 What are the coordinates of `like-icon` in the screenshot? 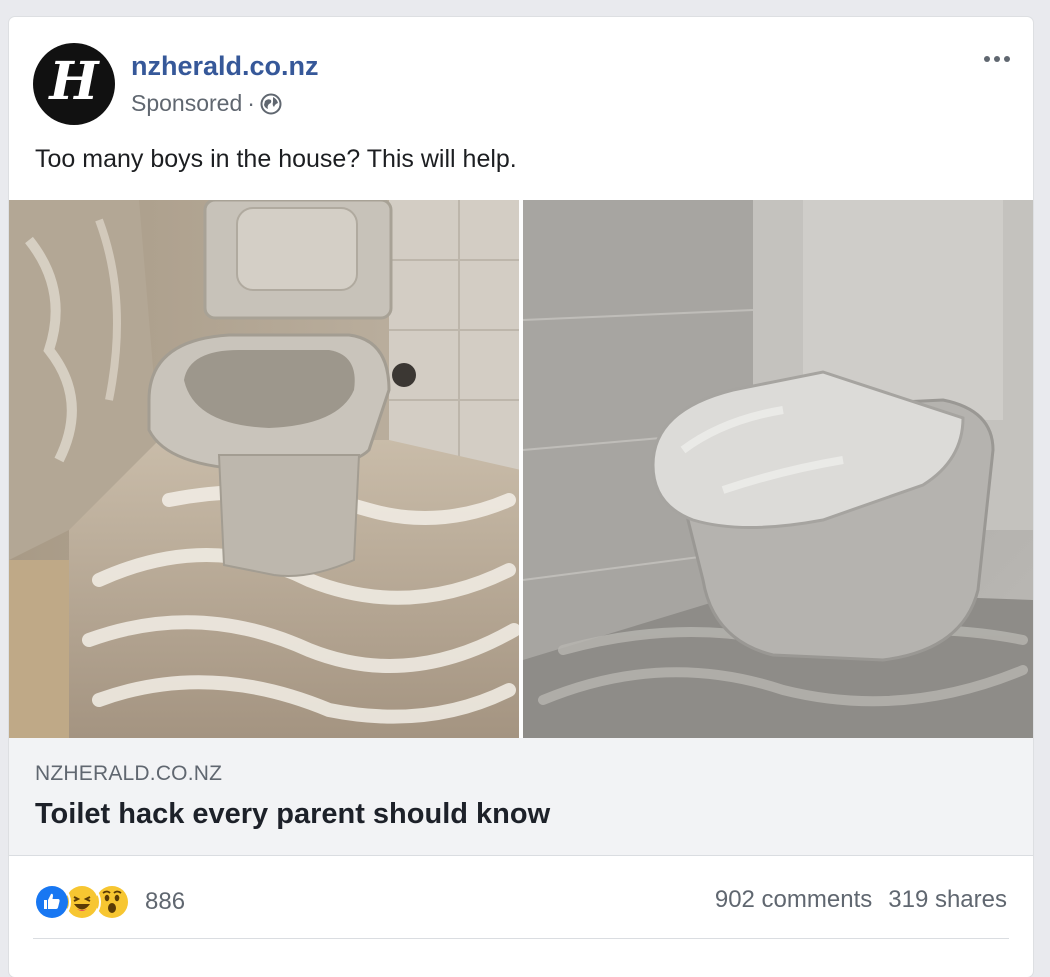 It's located at (52, 902).